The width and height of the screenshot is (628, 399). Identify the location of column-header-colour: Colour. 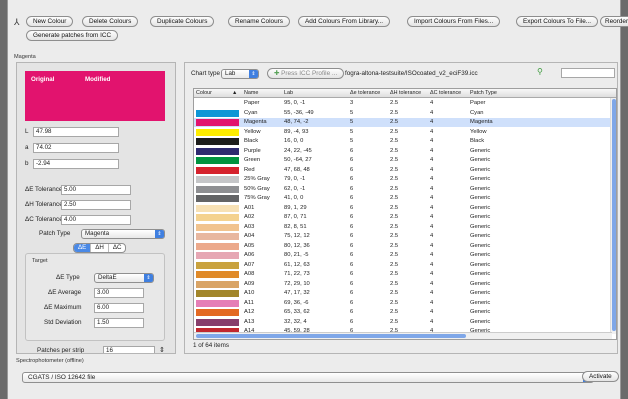
(204, 93).